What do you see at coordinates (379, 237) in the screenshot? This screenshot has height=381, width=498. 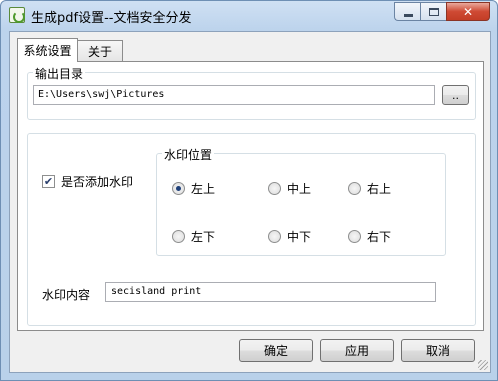 I see `radio-bottom-right-label: 右下` at bounding box center [379, 237].